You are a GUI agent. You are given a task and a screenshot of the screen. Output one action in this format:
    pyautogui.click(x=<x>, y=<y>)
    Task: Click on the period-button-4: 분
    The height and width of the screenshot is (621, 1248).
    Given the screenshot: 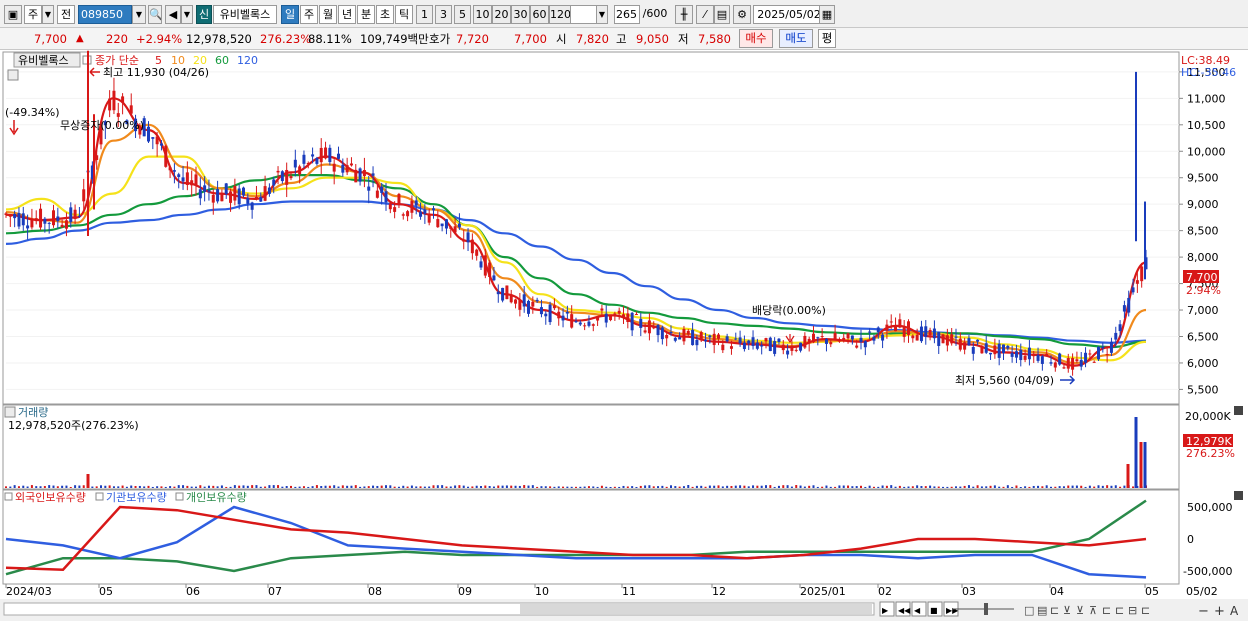 What is the action you would take?
    pyautogui.click(x=366, y=14)
    